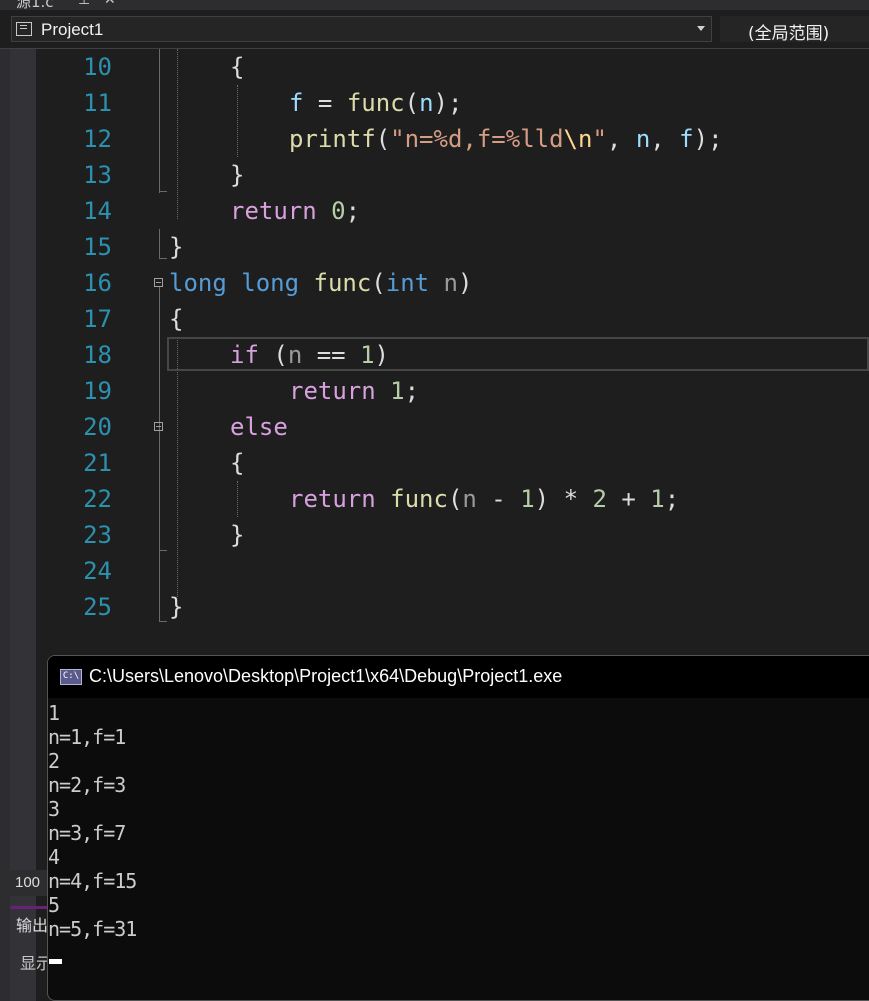  What do you see at coordinates (24, 29) in the screenshot?
I see `project-icon` at bounding box center [24, 29].